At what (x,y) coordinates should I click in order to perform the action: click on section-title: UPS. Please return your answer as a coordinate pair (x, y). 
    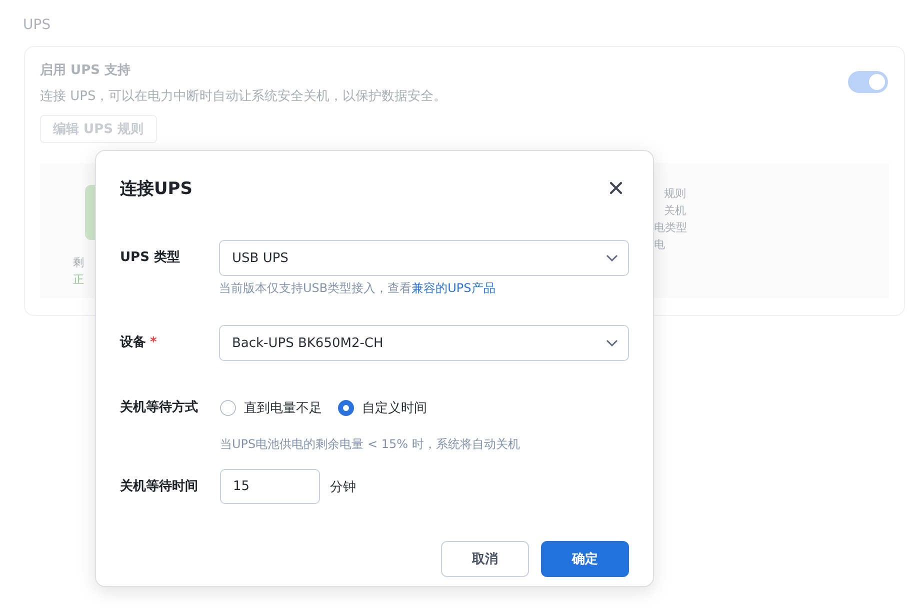
    Looking at the image, I should click on (37, 25).